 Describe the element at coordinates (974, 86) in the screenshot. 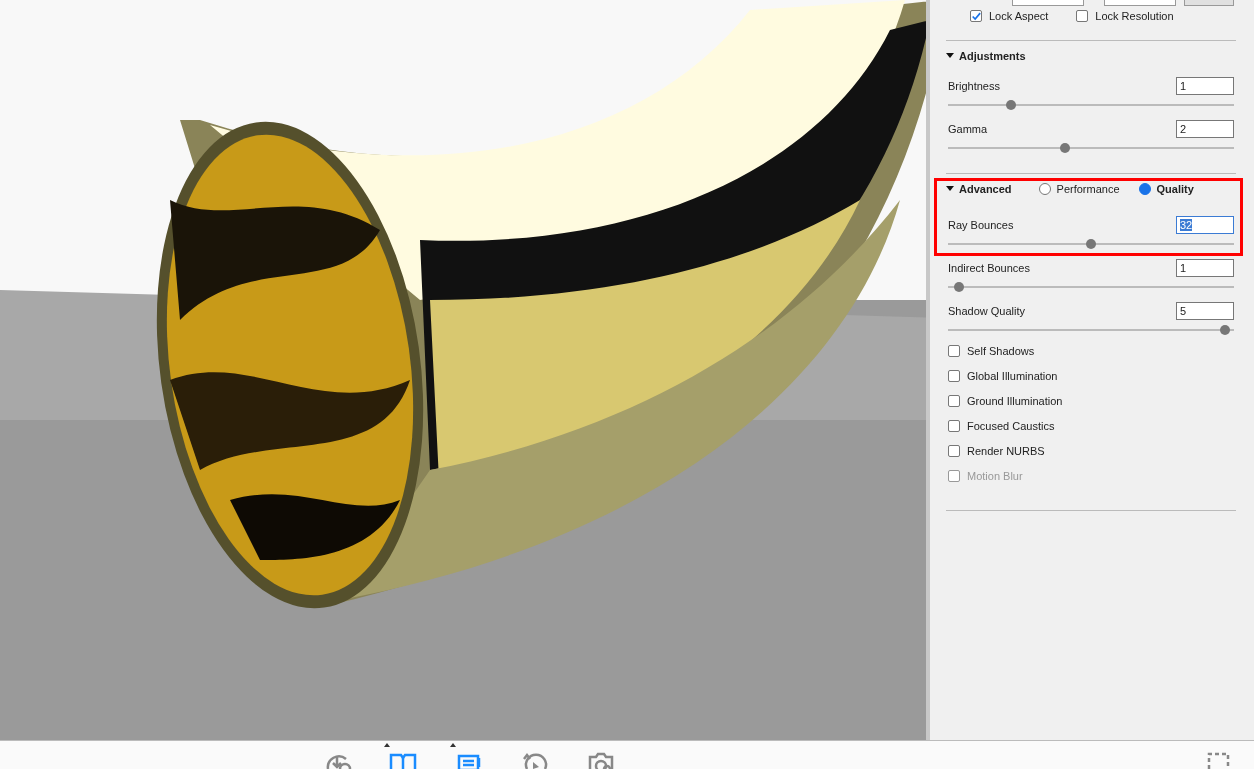

I see `slider-label: Brightness` at that location.